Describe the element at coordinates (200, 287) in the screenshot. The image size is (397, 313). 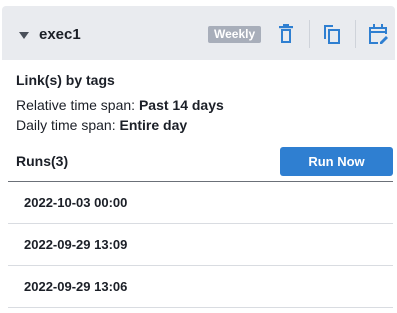
I see `run-row: 2022-09-29 13:06` at that location.